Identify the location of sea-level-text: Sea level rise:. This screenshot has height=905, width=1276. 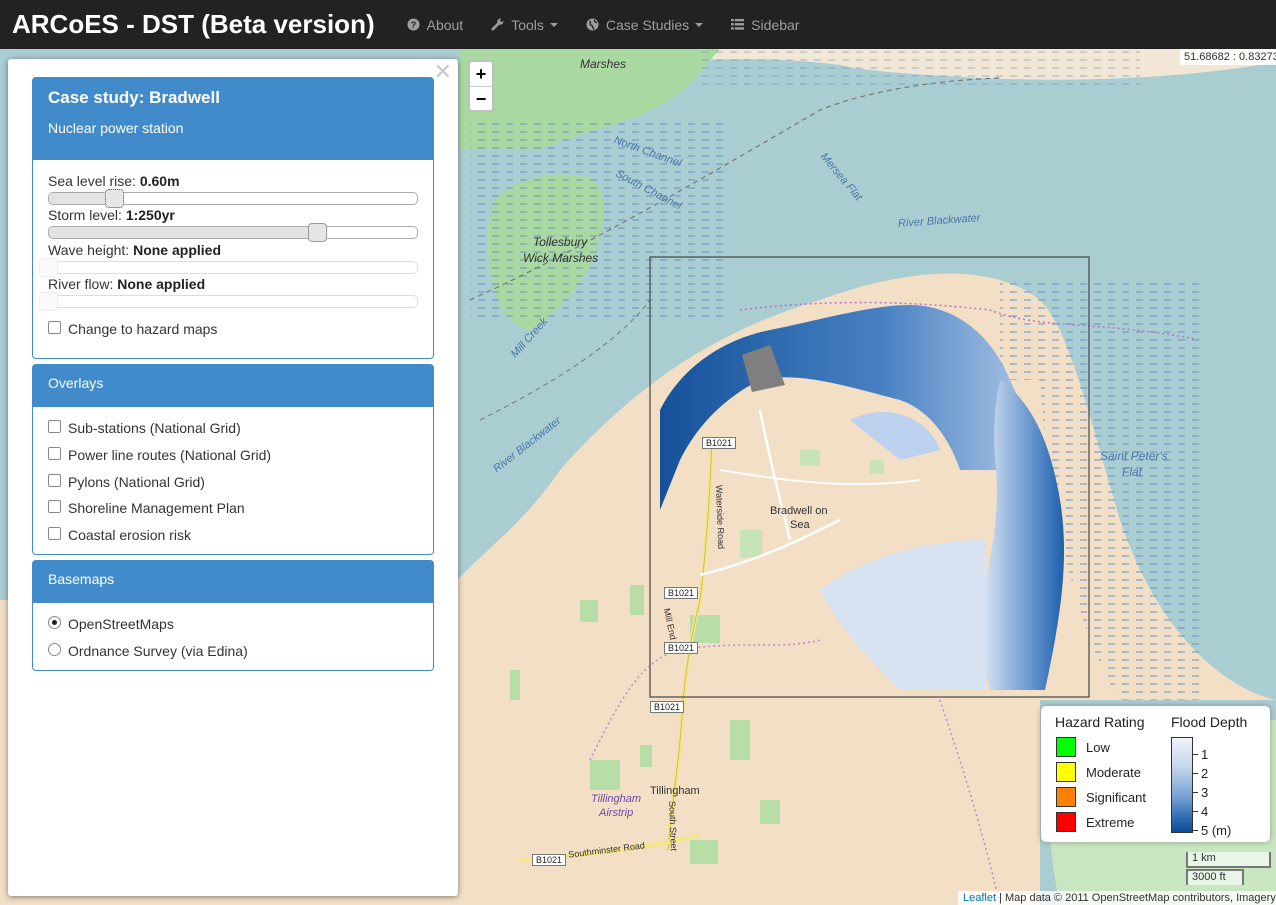
(94, 181).